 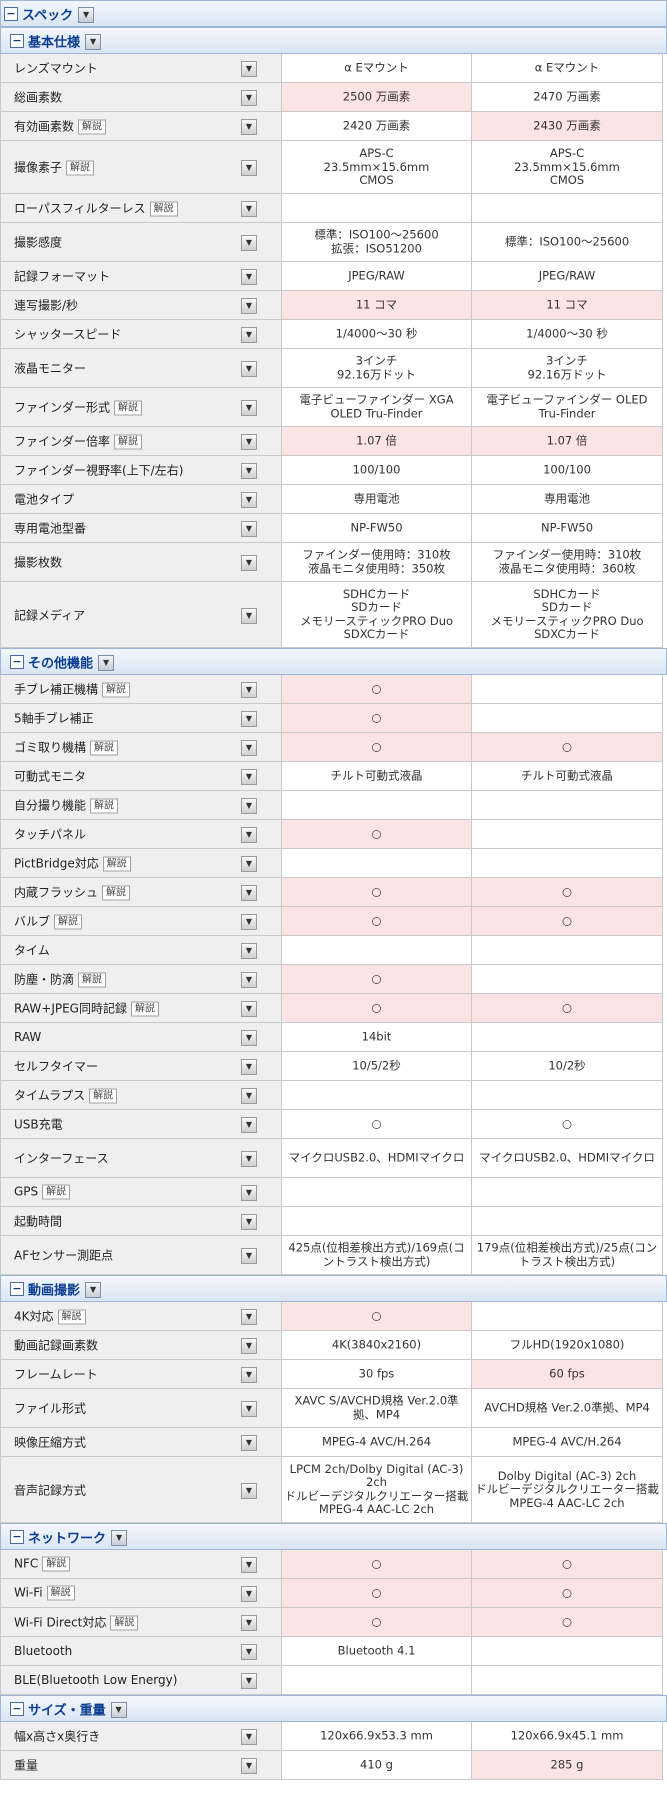 What do you see at coordinates (333, 1708) in the screenshot?
I see `section-header-5: − サイズ・重量 ▼` at bounding box center [333, 1708].